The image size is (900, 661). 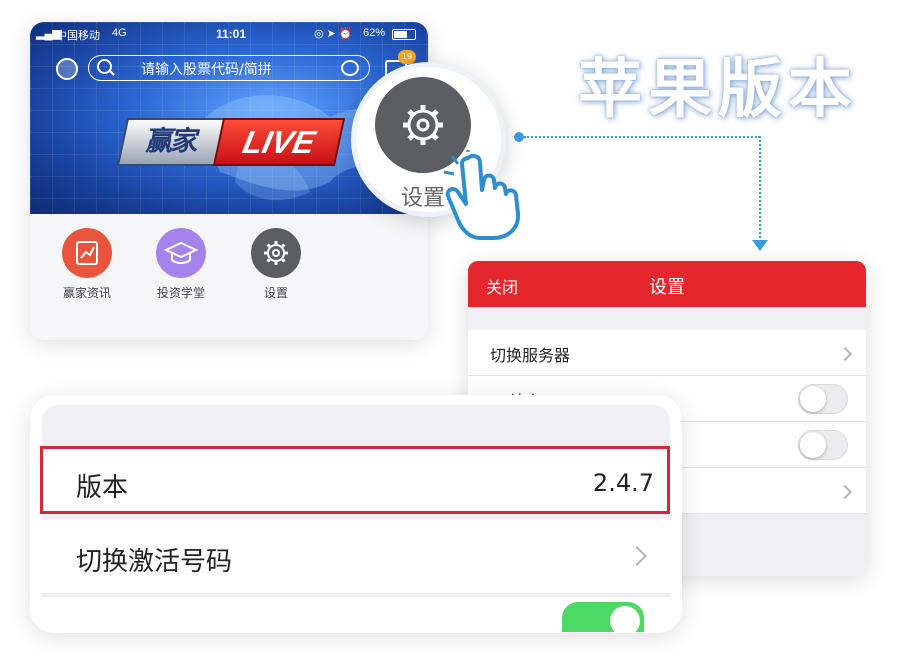 What do you see at coordinates (404, 34) in the screenshot?
I see `battery-icon` at bounding box center [404, 34].